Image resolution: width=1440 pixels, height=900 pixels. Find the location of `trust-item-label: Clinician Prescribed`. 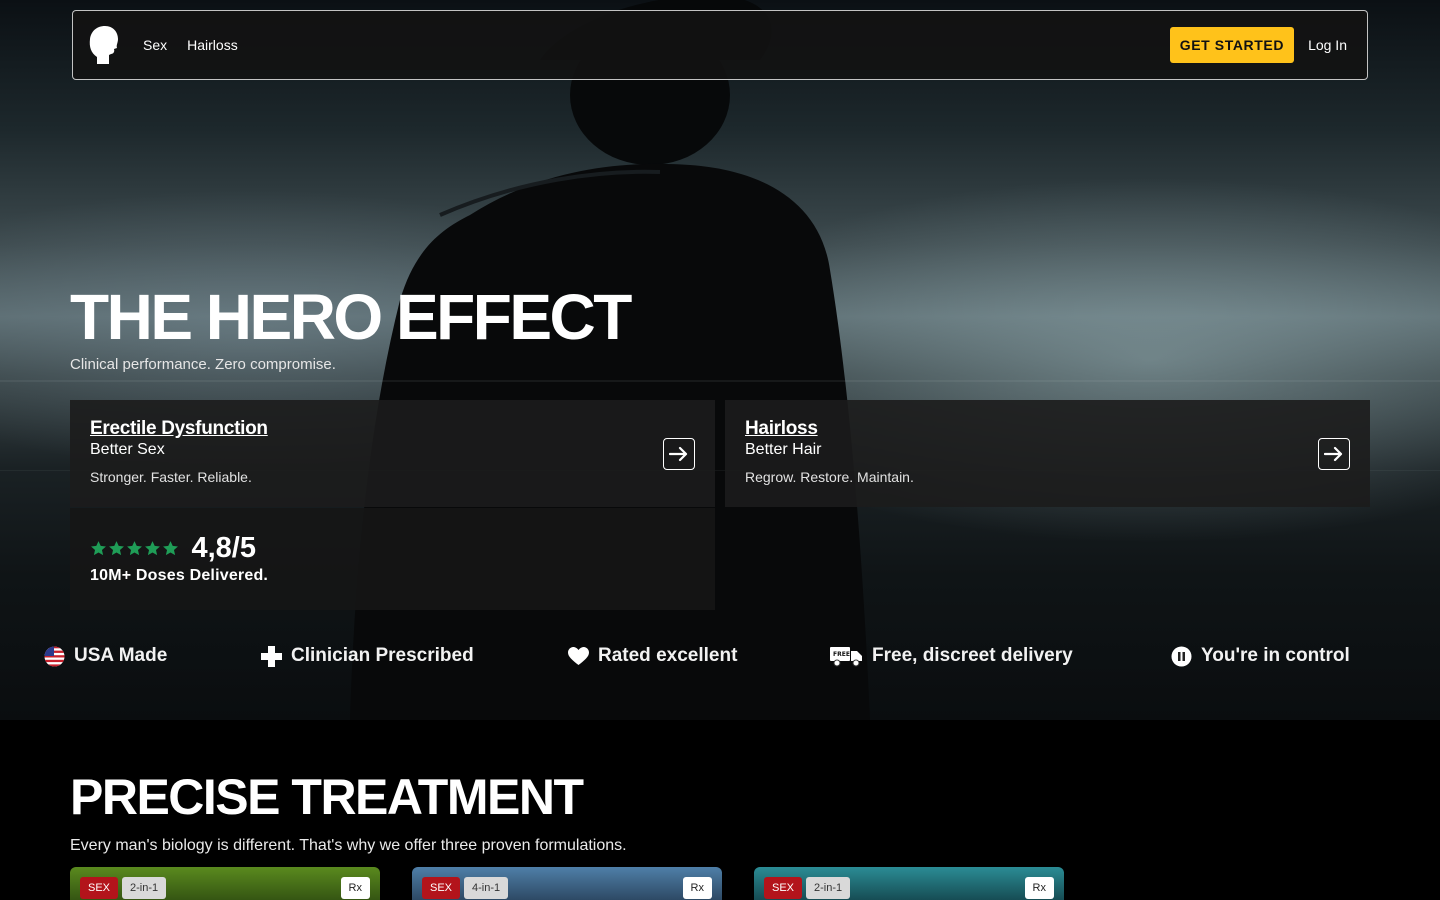

trust-item-label: Clinician Prescribed is located at coordinates (382, 655).